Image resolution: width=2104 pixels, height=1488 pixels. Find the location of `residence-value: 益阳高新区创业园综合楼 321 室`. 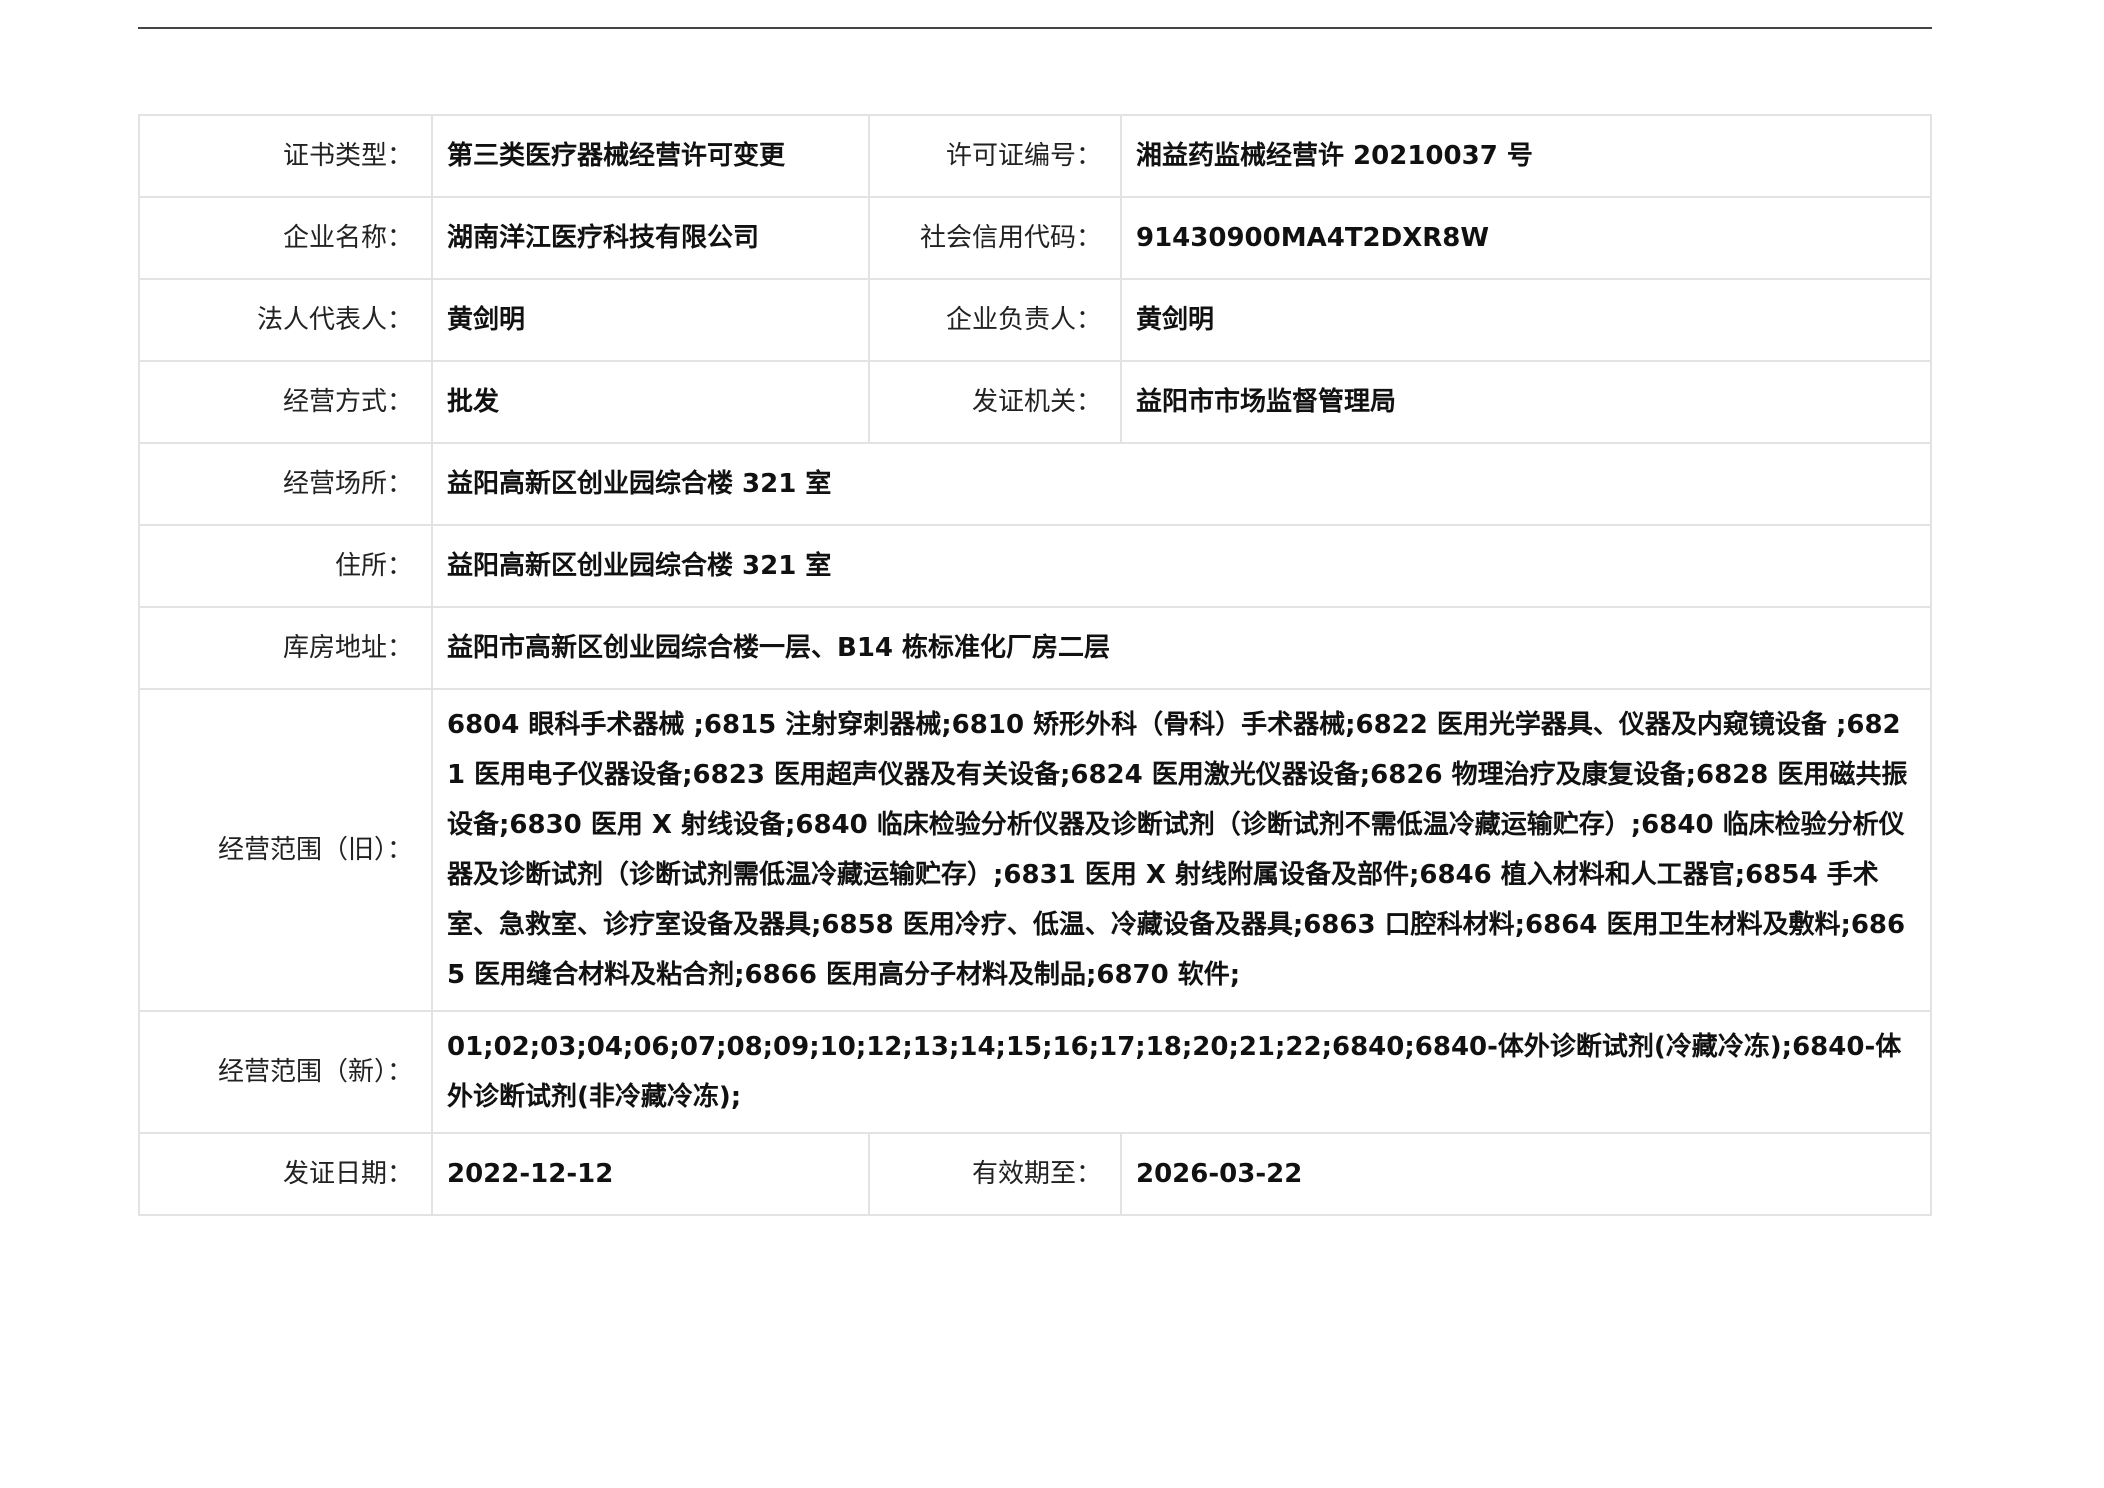

residence-value: 益阳高新区创业园综合楼 321 室 is located at coordinates (1181, 566).